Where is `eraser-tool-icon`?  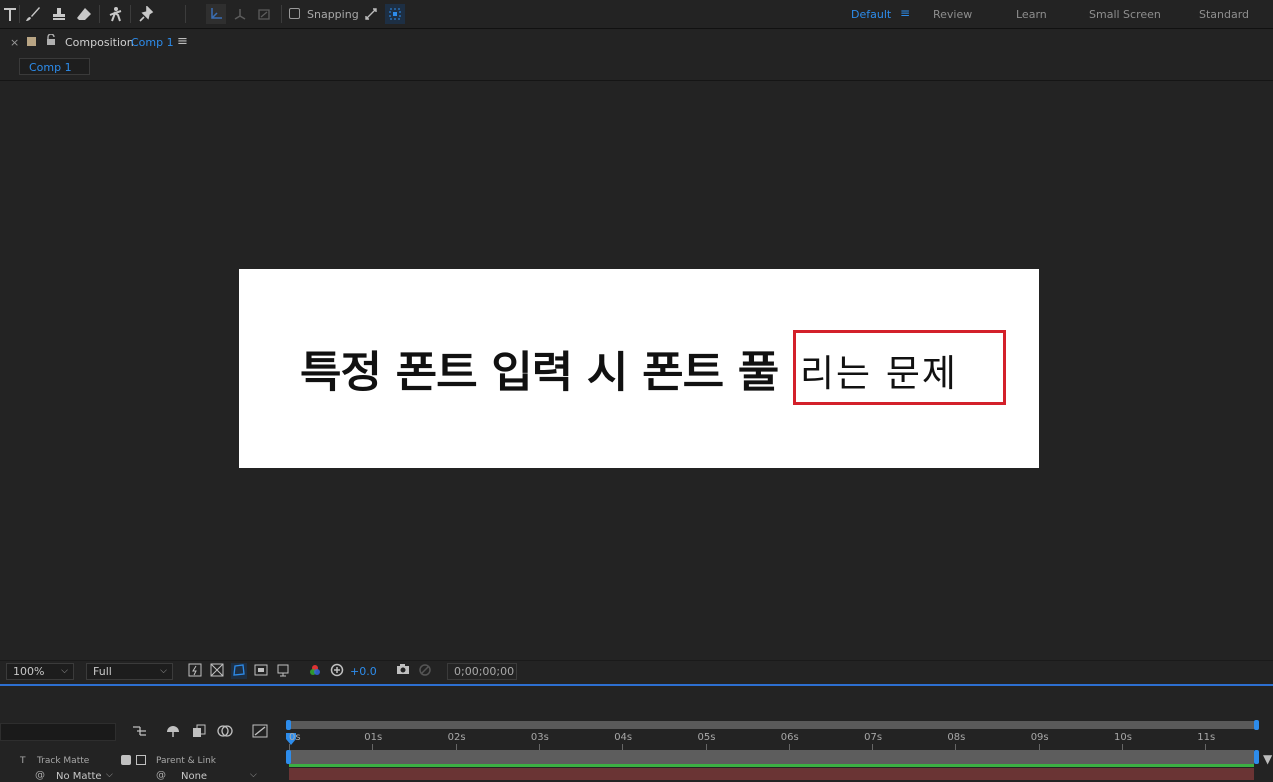 eraser-tool-icon is located at coordinates (84, 14).